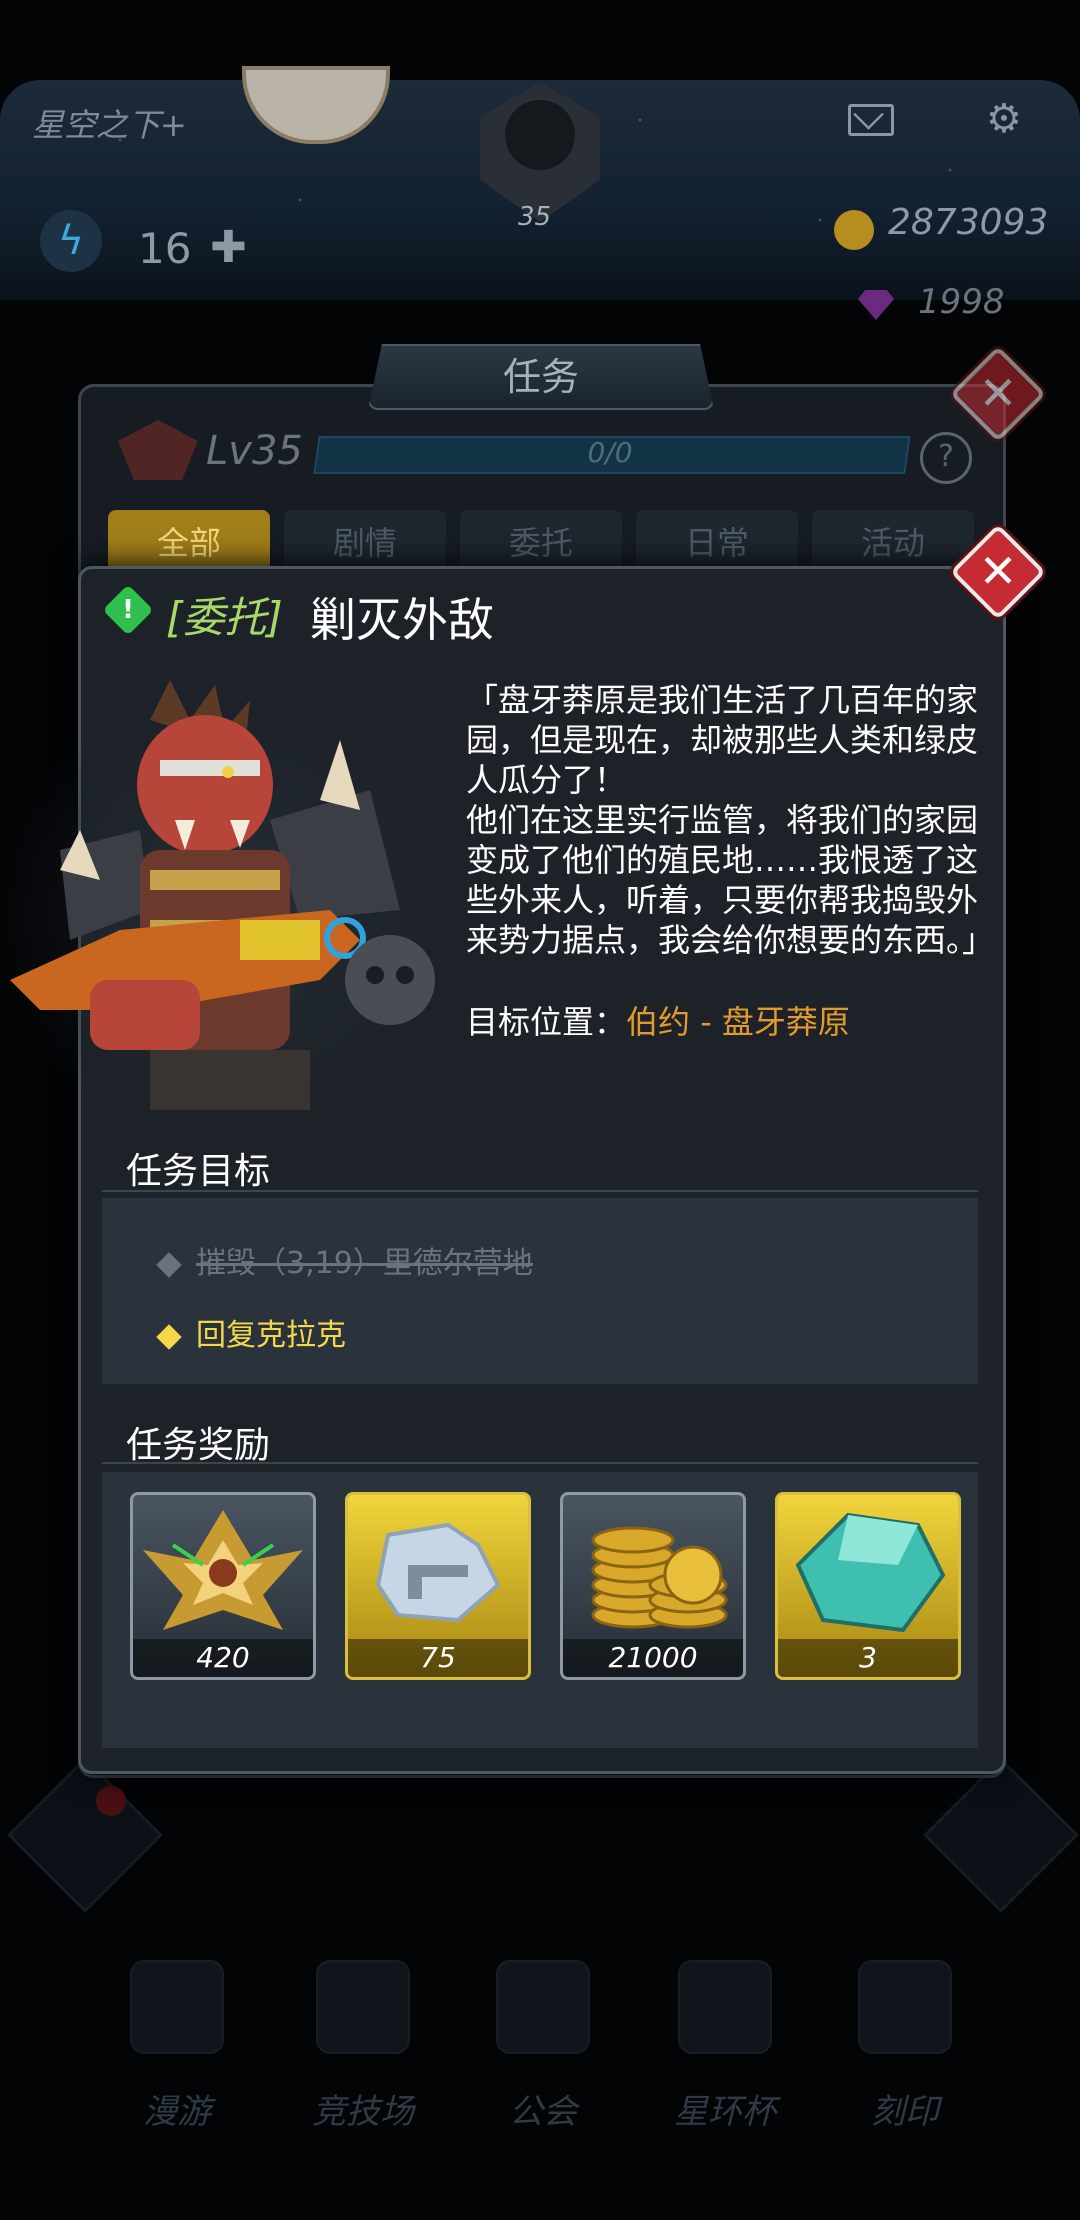 The image size is (1080, 2220). What do you see at coordinates (543, 2112) in the screenshot?
I see `nav-label: 公会` at bounding box center [543, 2112].